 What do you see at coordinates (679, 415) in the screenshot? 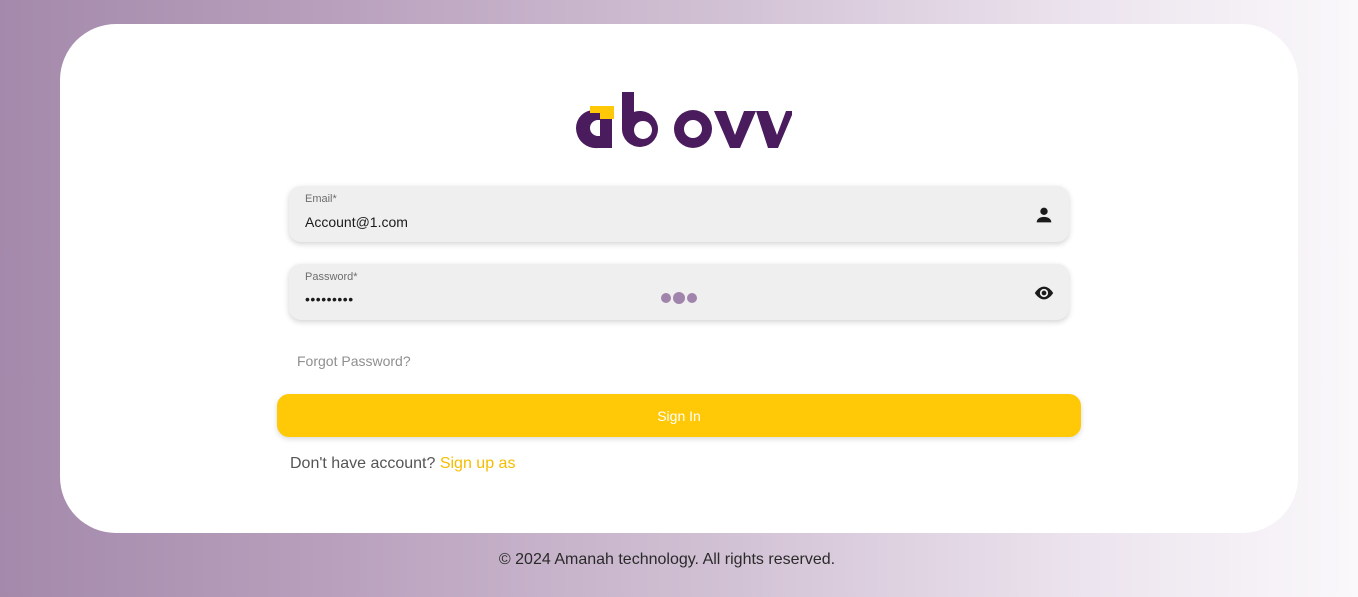
I see `sign-in-button: Sign In` at bounding box center [679, 415].